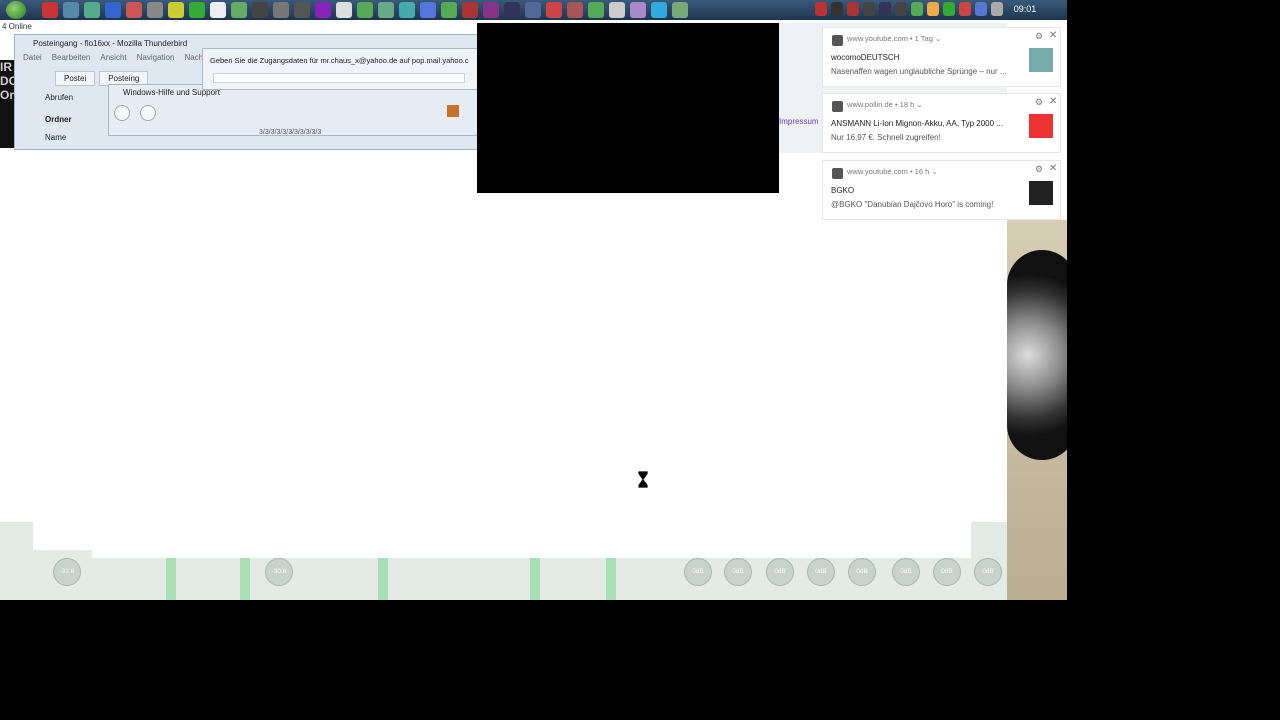 This screenshot has width=1280, height=720. What do you see at coordinates (843, 190) in the screenshot?
I see `notification-title: BGKO` at bounding box center [843, 190].